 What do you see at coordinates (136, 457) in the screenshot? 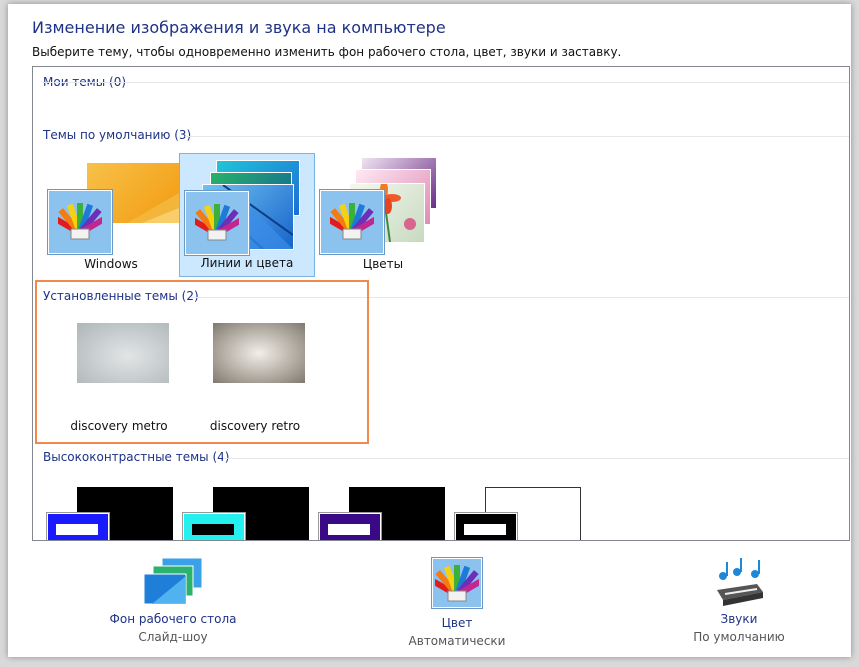
I see `group-header-high-contrast-themes: Высококонтрастные темы (4)` at bounding box center [136, 457].